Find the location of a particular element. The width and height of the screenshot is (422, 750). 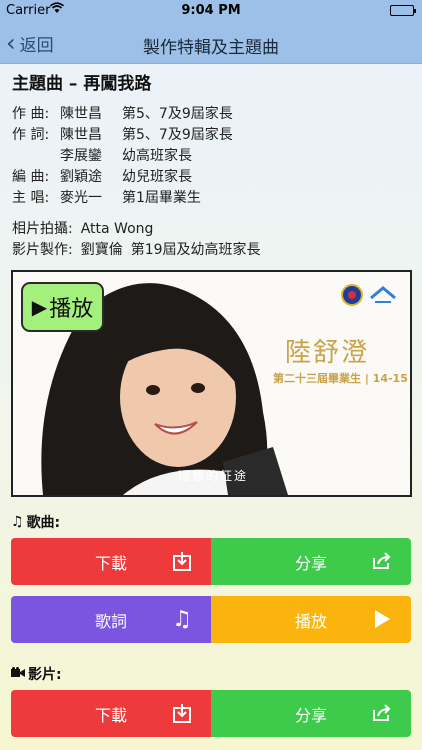

credit-role: 編 曲: is located at coordinates (31, 177).